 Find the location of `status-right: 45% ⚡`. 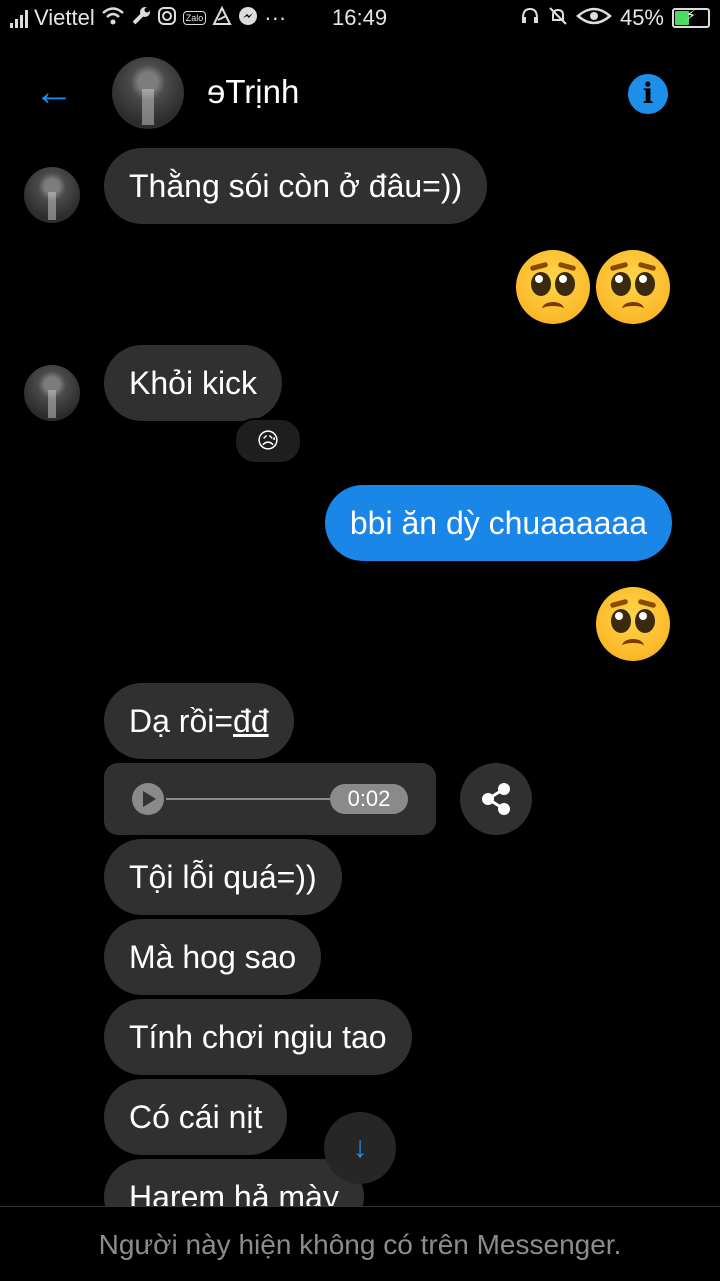

status-right: 45% ⚡ is located at coordinates (615, 18).